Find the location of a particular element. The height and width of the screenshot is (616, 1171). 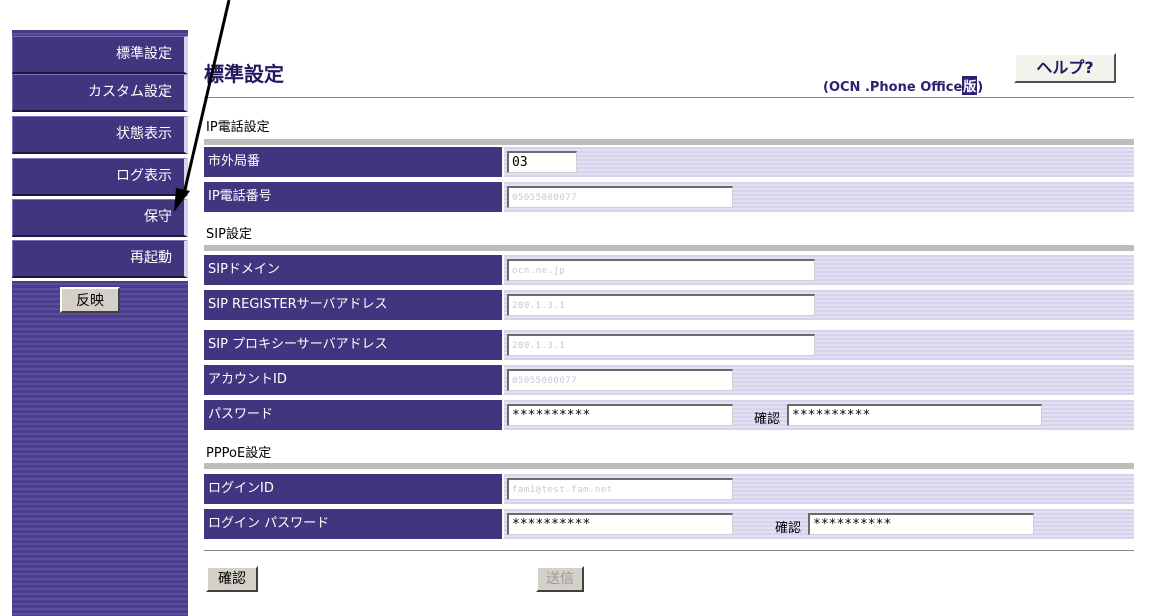

sip-proxy-label: SIP プロキシーサーバアドレス is located at coordinates (353, 345).